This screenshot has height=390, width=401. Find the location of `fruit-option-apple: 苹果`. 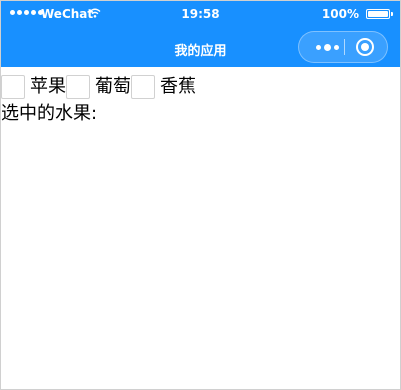

fruit-option-apple: 苹果 is located at coordinates (33, 87).